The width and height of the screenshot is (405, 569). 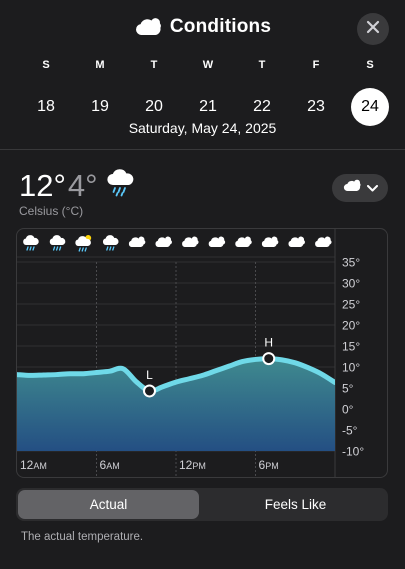 What do you see at coordinates (351, 368) in the screenshot?
I see `y-tick-label: 10°` at bounding box center [351, 368].